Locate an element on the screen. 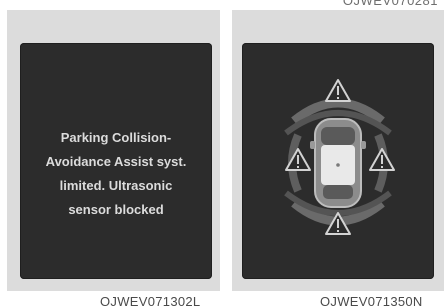 The height and width of the screenshot is (307, 444). warning-icon-front is located at coordinates (338, 90).